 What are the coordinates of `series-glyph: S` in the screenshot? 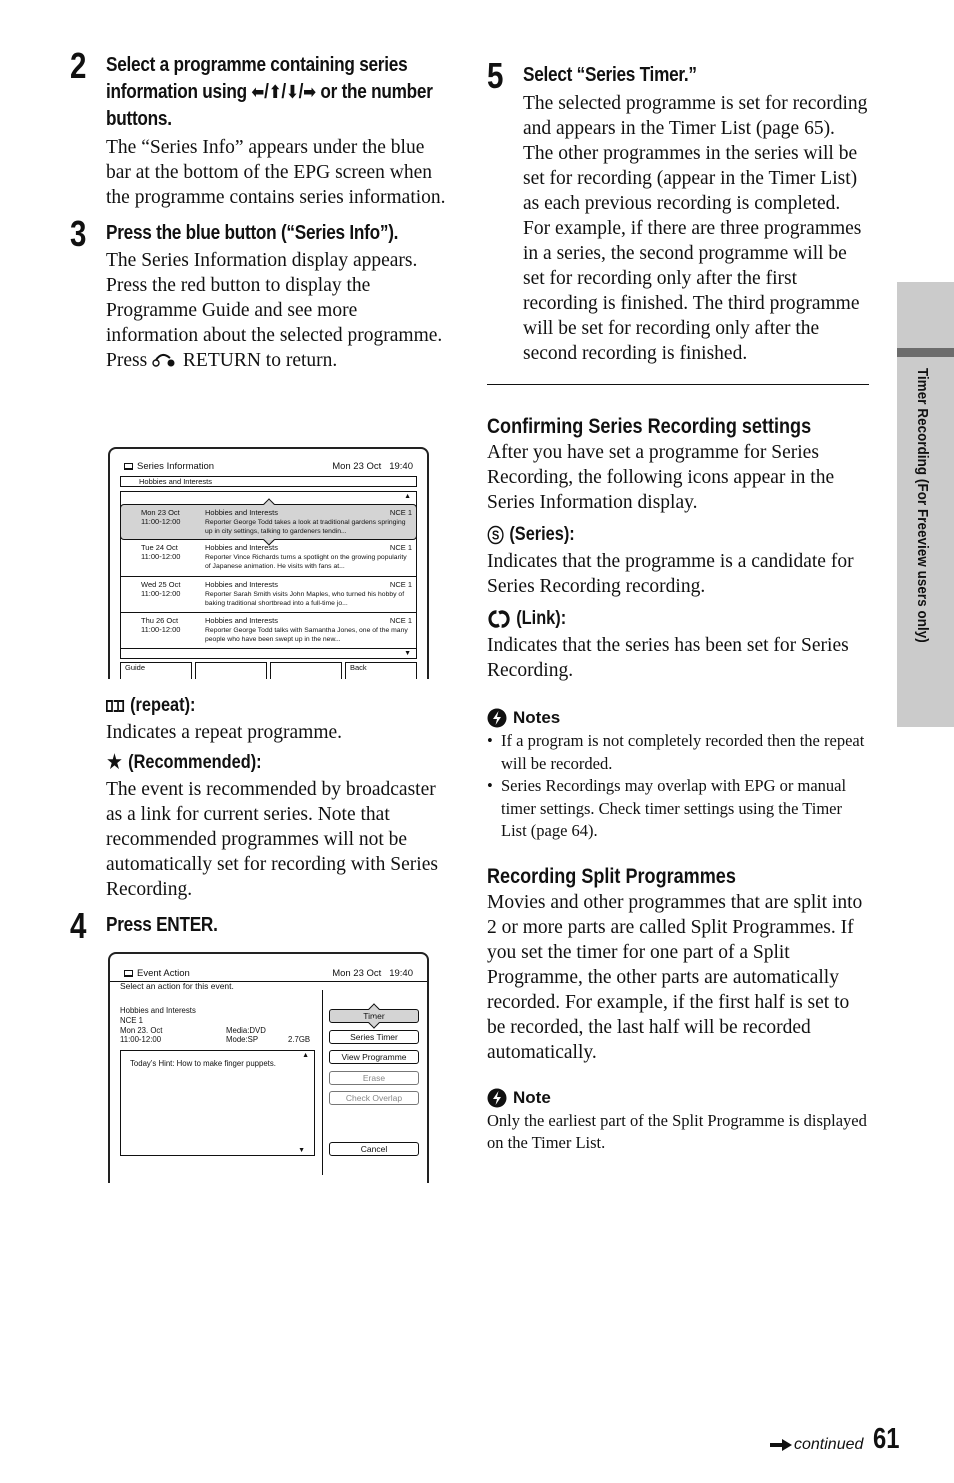 It's located at (495, 535).